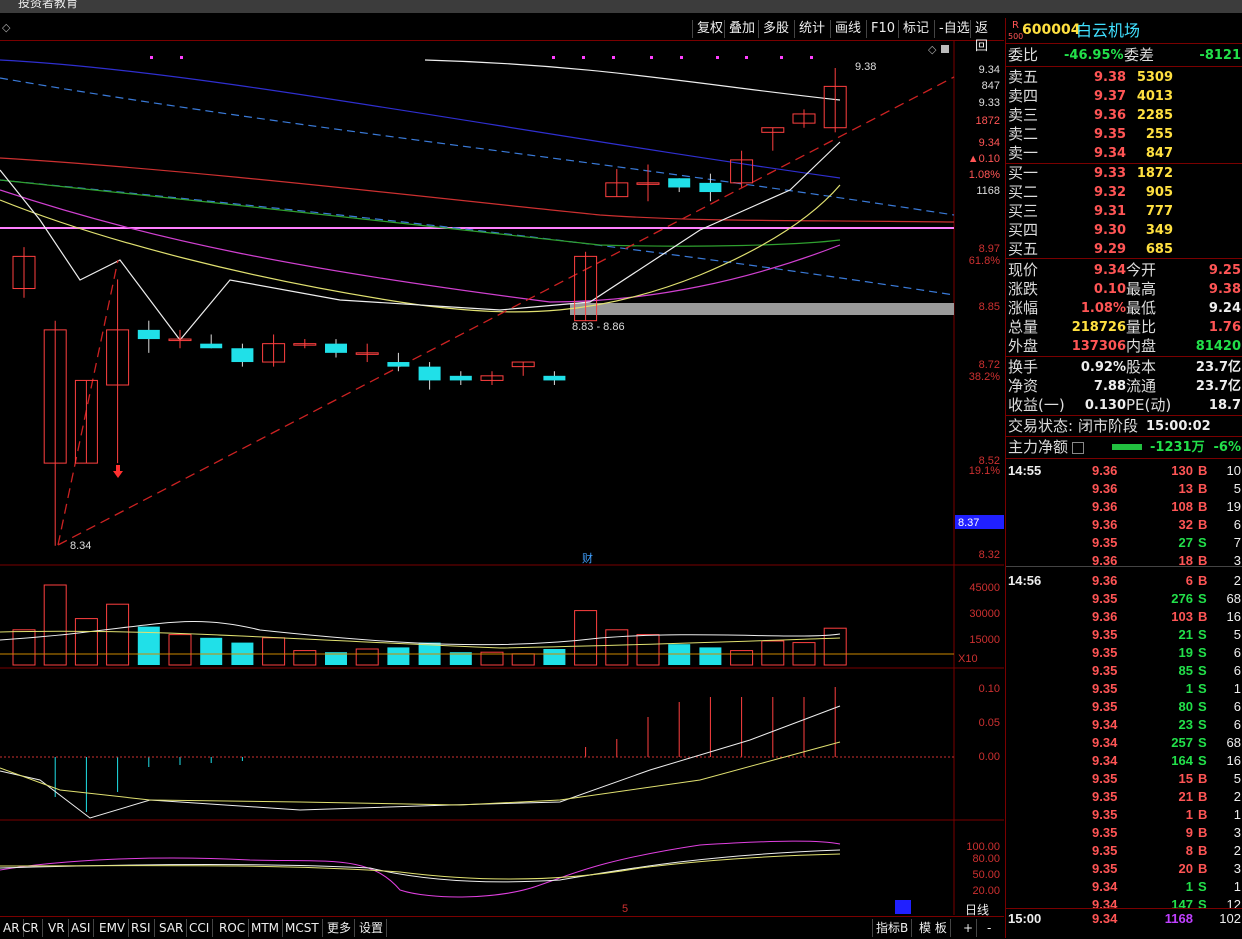 The height and width of the screenshot is (939, 1242). What do you see at coordinates (1124, 134) in the screenshot?
I see `ask-row: 卖二 9.35 255` at bounding box center [1124, 134].